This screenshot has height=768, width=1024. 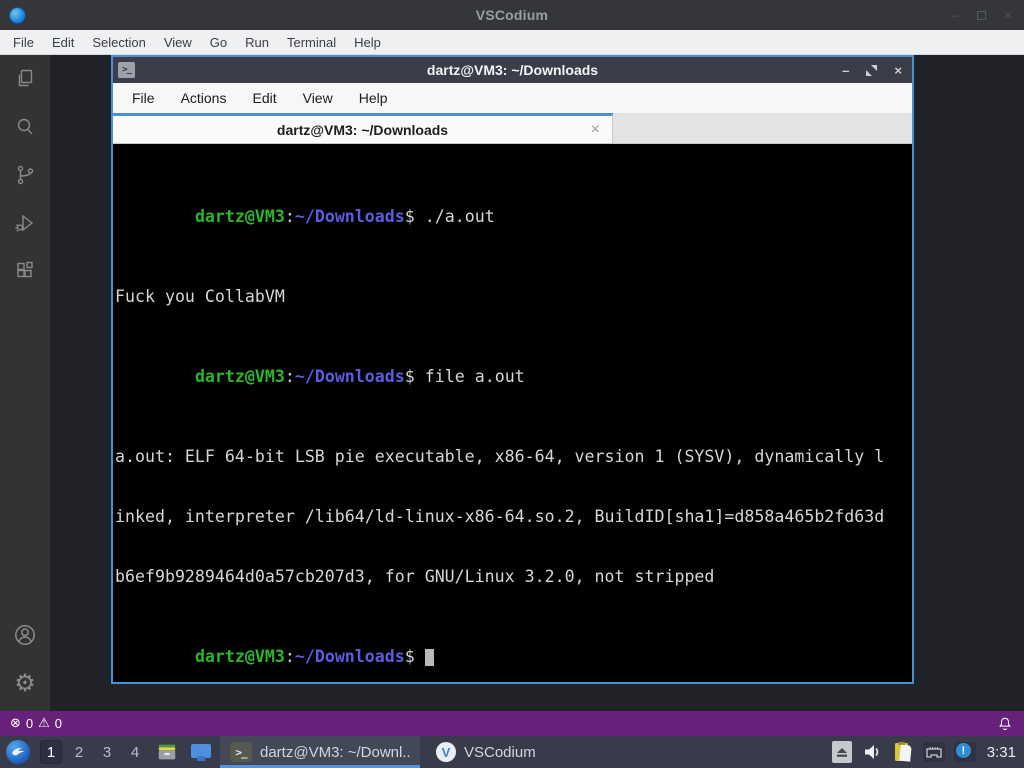 I want to click on terminal-menubar: File Actions Edit View Help, so click(x=512, y=98).